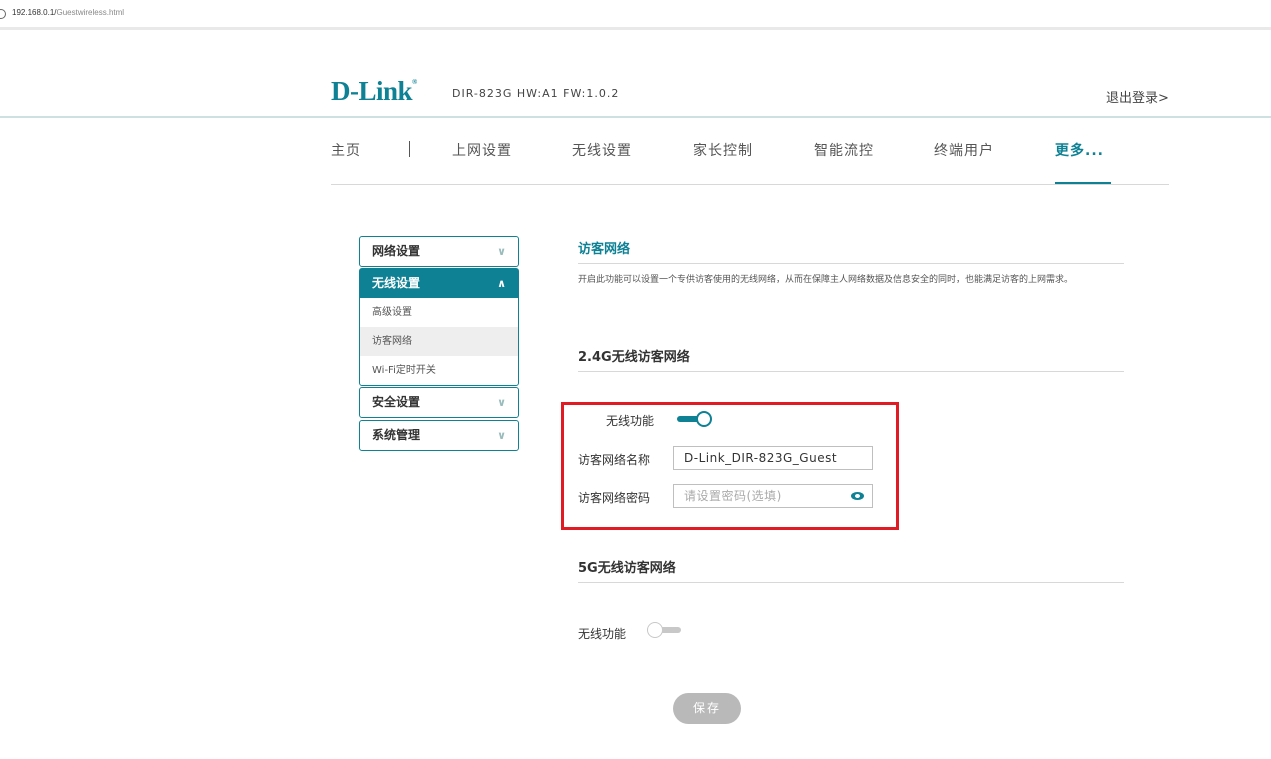 This screenshot has width=1271, height=759. I want to click on sidebar-label: 网络设置, so click(396, 251).